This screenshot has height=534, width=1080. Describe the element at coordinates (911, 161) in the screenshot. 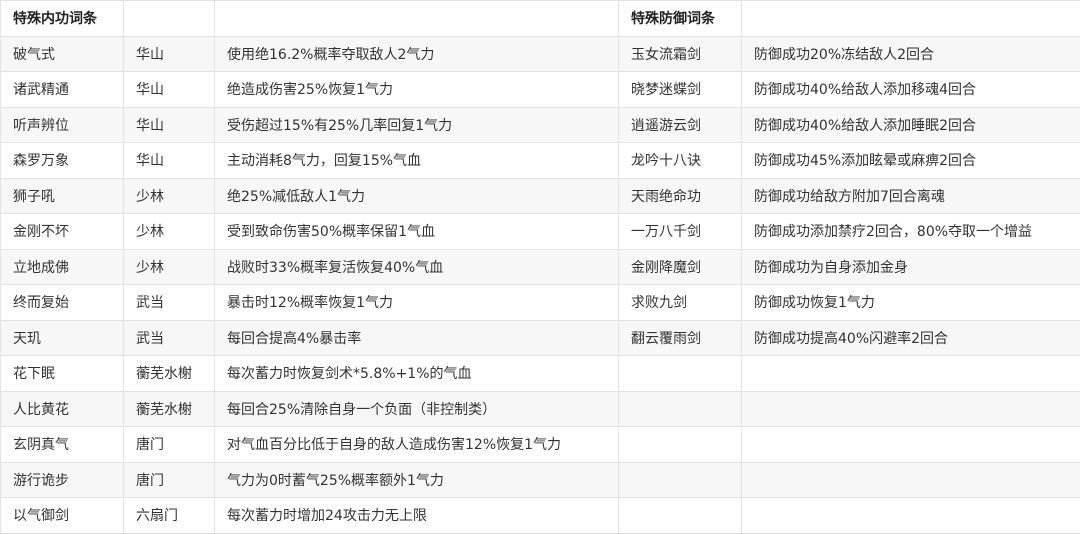

I see `defense-effect-cell: 防御成功45%添加眩晕或麻痹2回合` at that location.